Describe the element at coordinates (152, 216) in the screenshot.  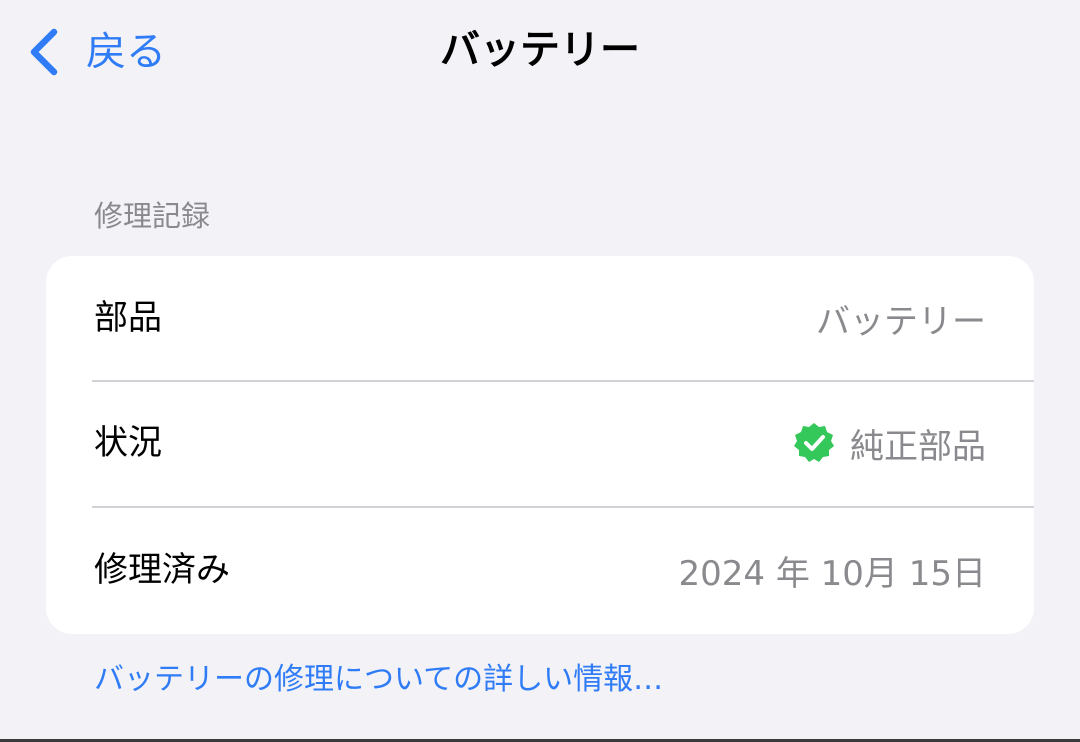
I see `section-header-repair-history: 修理記録` at that location.